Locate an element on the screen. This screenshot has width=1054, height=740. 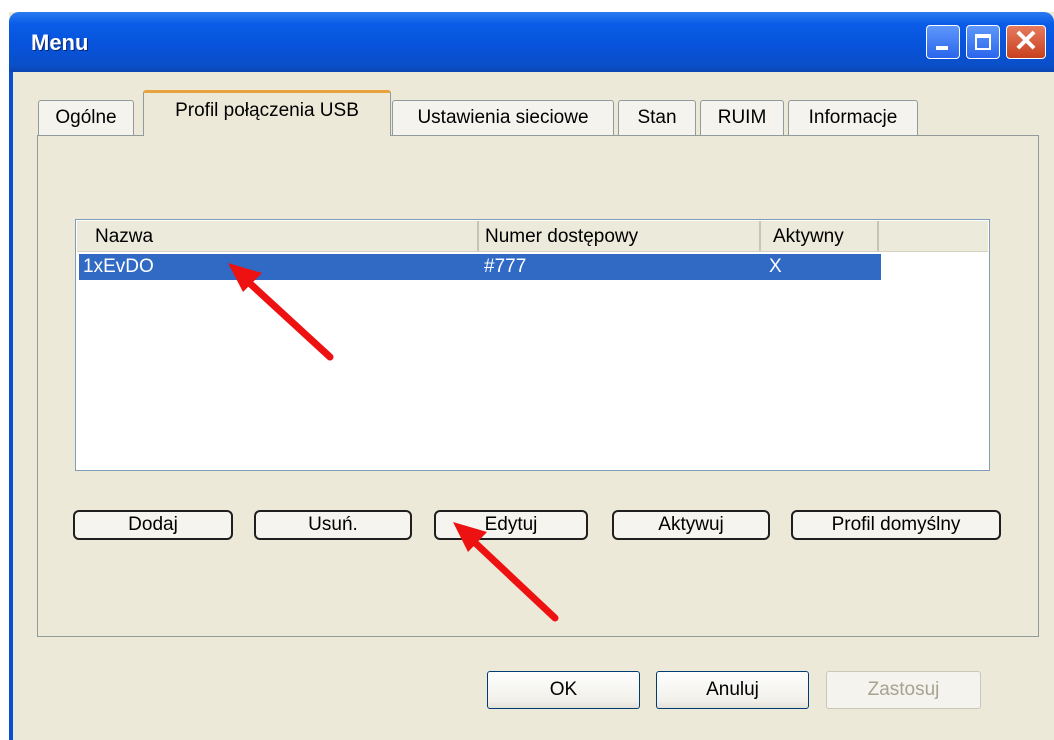
tab-ustawienia-sieciowe: Ustawienia sieciowe is located at coordinates (503, 118).